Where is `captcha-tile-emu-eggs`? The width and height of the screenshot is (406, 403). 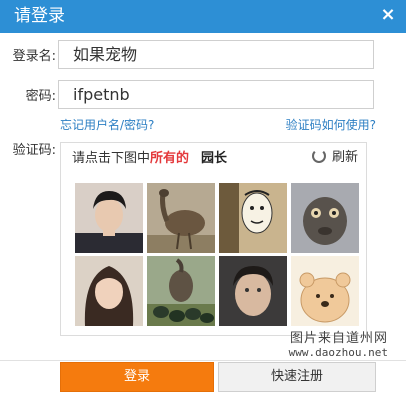
captcha-tile-emu-eggs is located at coordinates (181, 291).